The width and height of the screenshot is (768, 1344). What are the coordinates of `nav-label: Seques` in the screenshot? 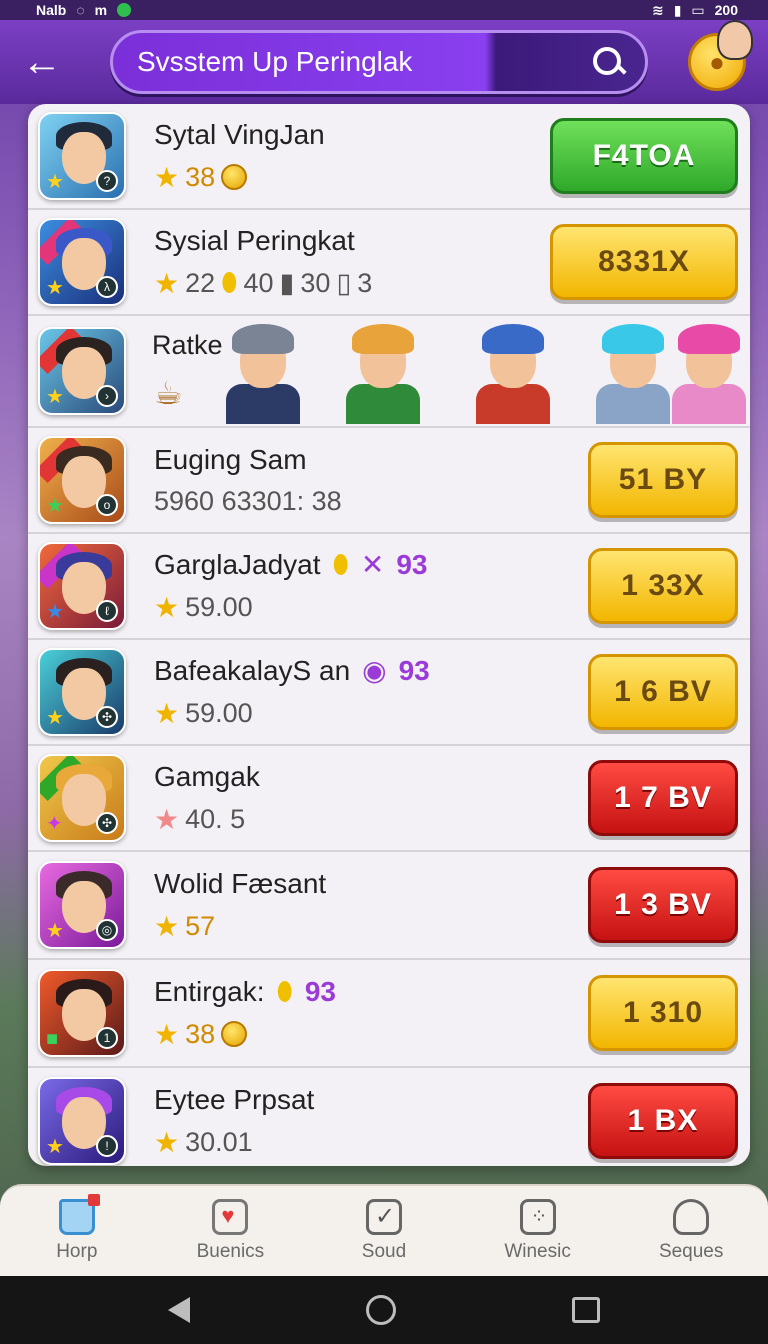 It's located at (691, 1251).